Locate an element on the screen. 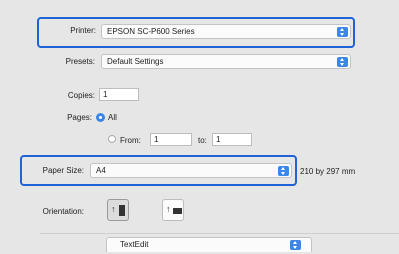  pages-from-radio is located at coordinates (112, 139).